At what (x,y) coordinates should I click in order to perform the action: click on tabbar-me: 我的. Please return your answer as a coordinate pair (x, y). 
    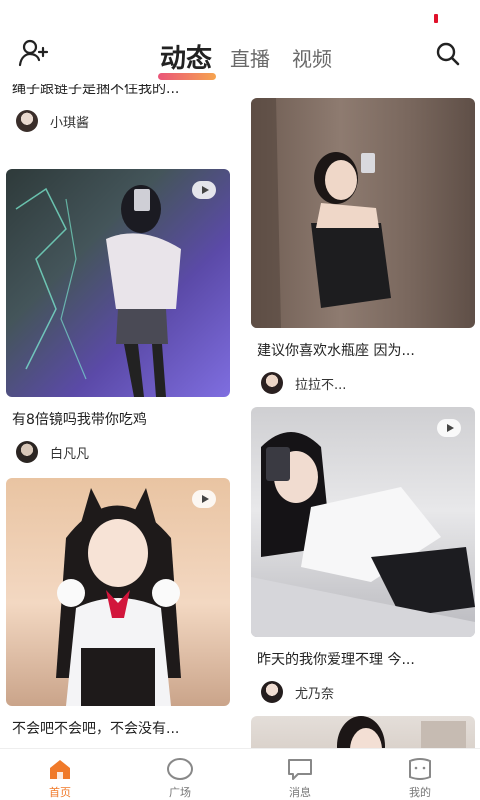
    Looking at the image, I should click on (420, 774).